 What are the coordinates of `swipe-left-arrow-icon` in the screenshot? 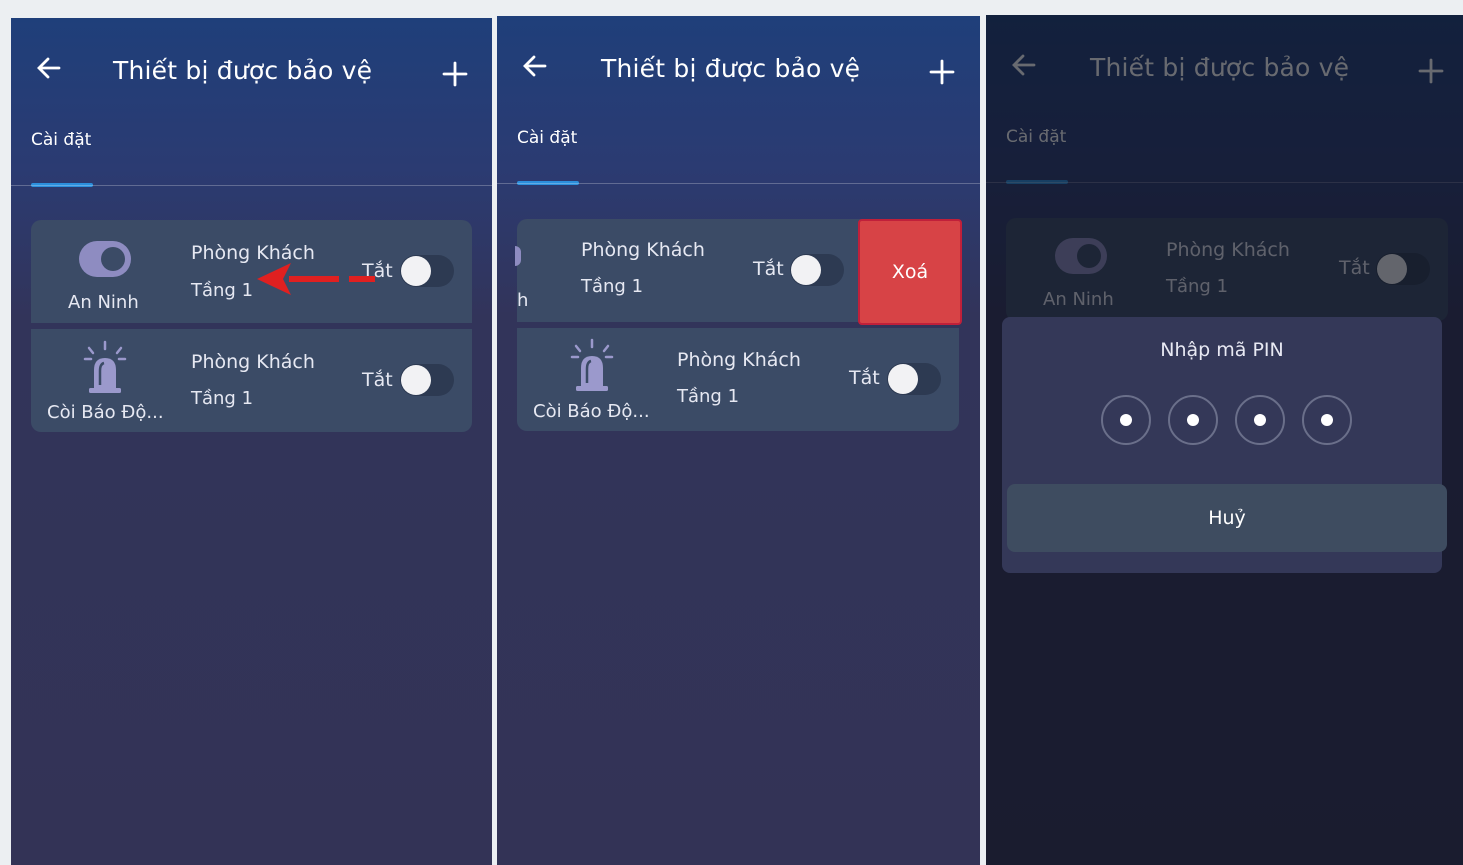 It's located at (316, 279).